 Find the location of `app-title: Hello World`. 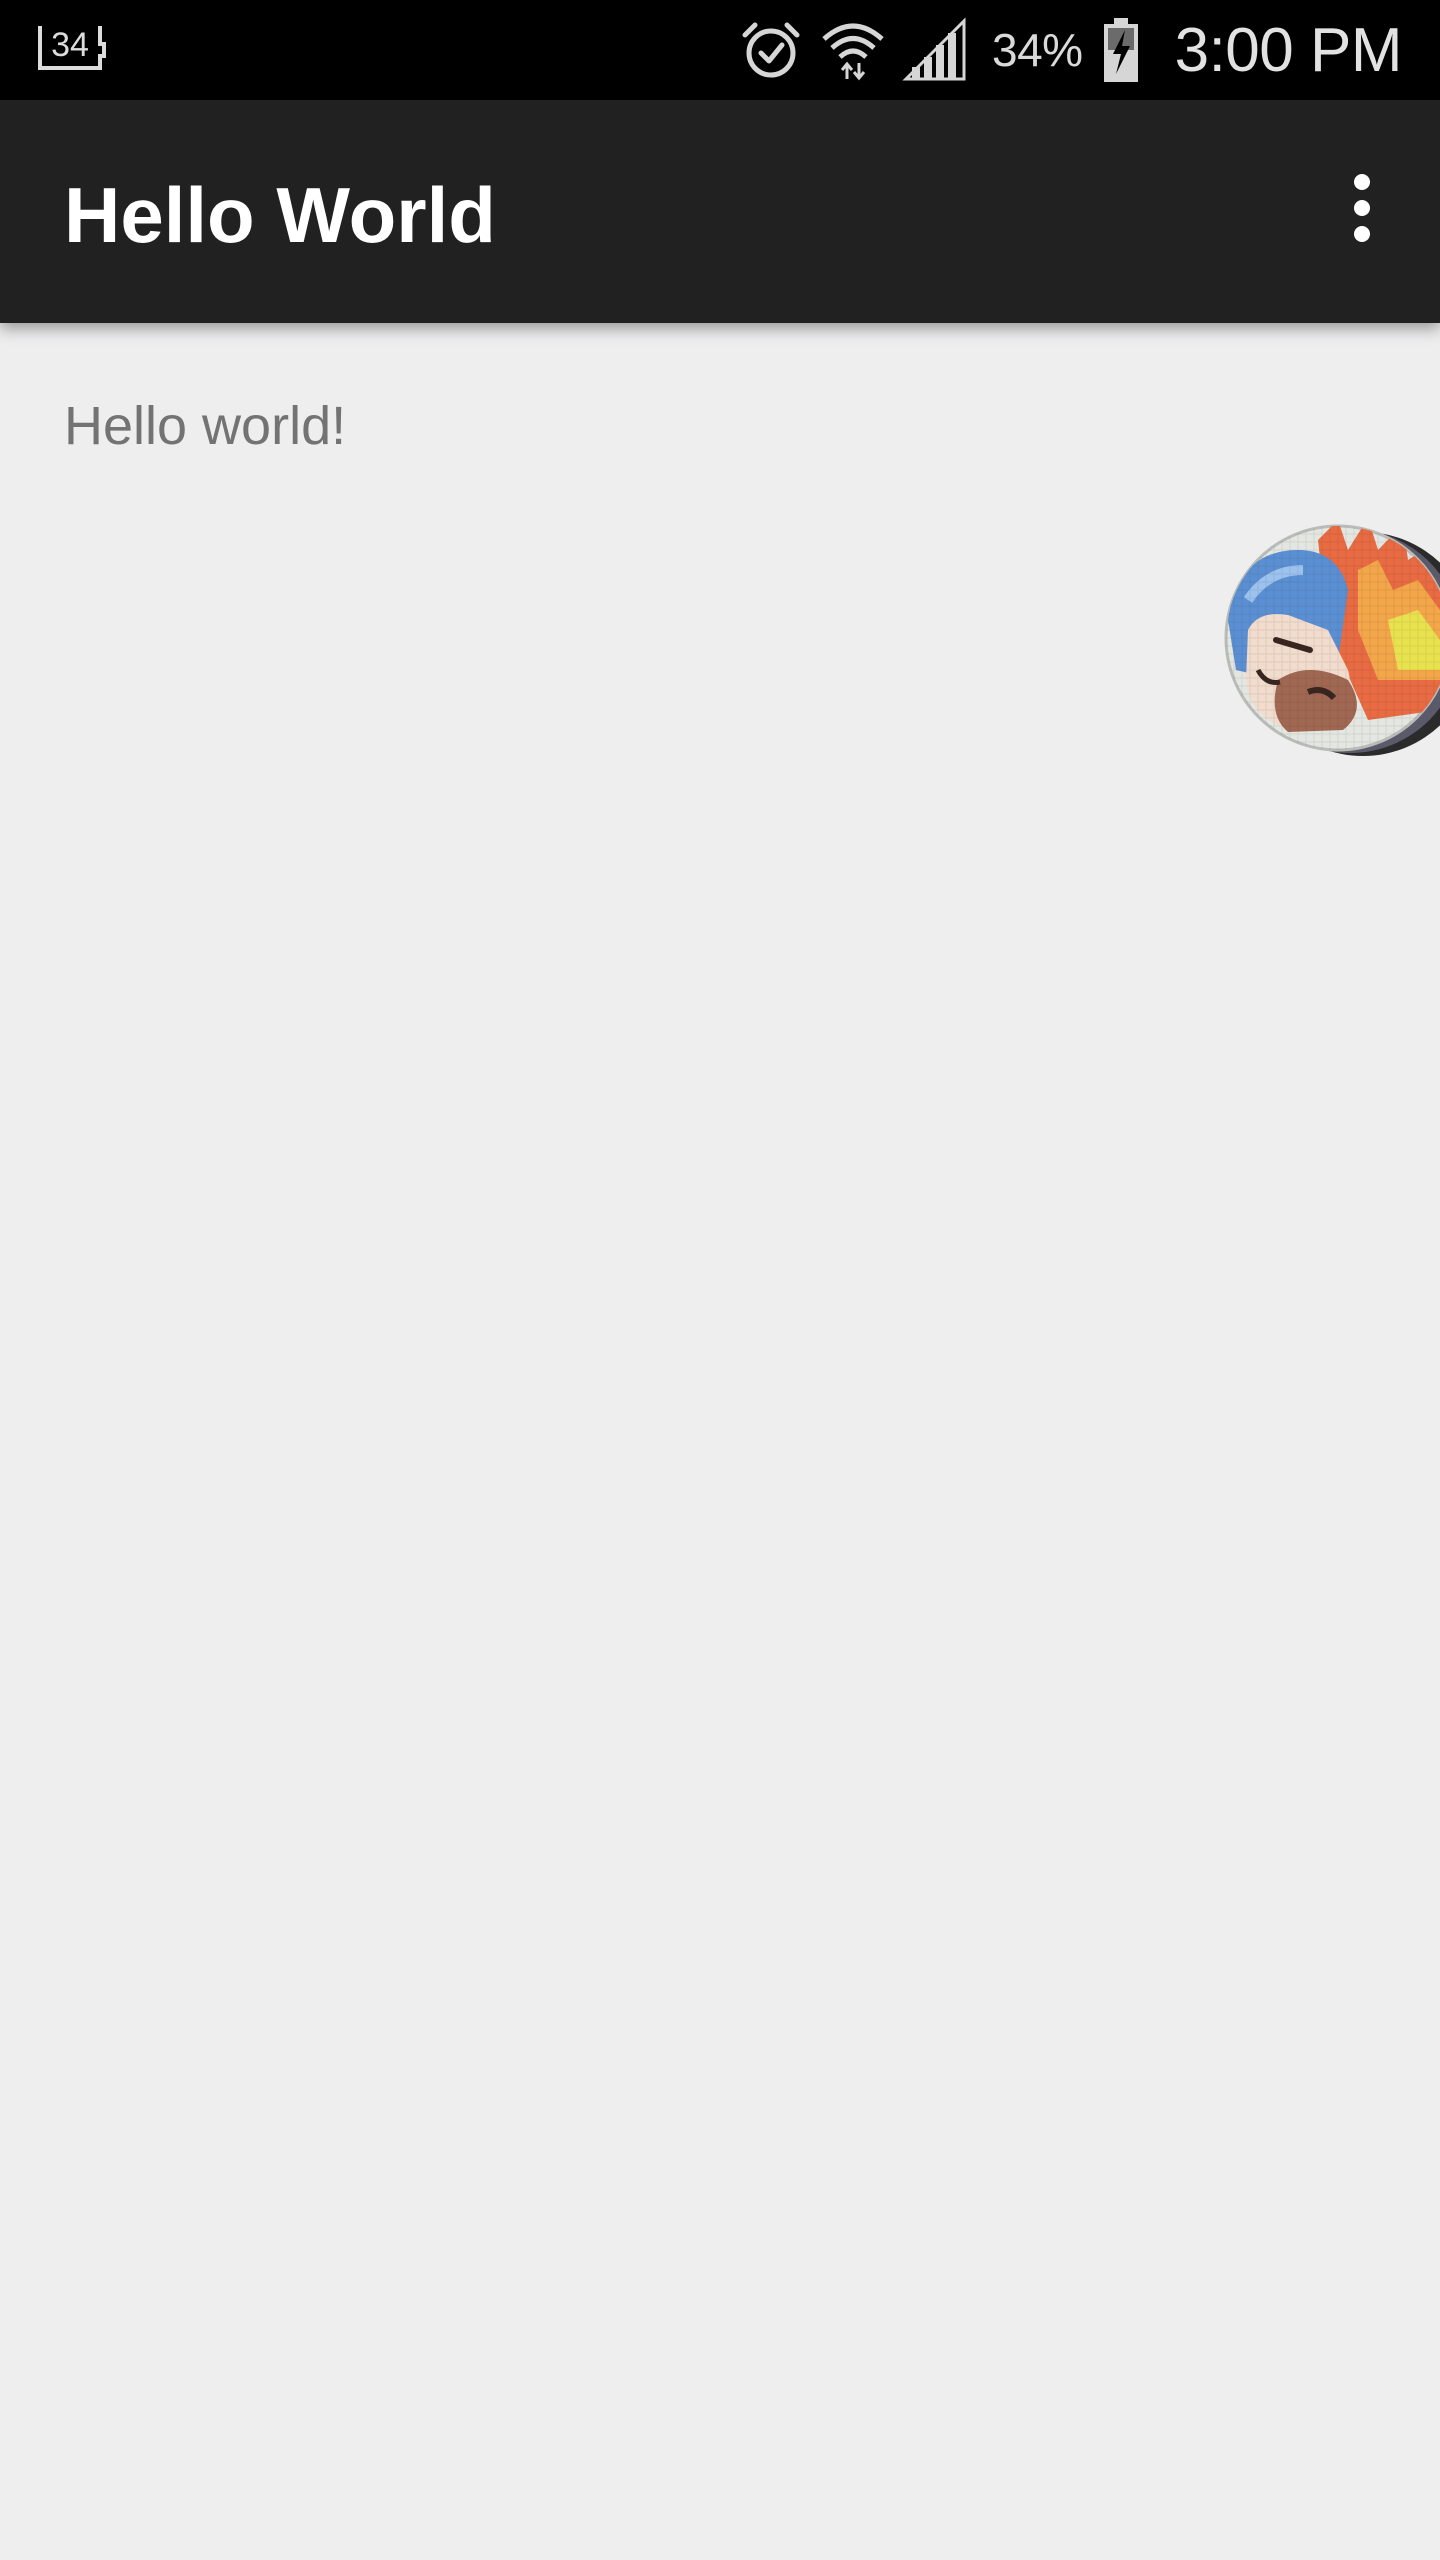

app-title: Hello World is located at coordinates (280, 215).